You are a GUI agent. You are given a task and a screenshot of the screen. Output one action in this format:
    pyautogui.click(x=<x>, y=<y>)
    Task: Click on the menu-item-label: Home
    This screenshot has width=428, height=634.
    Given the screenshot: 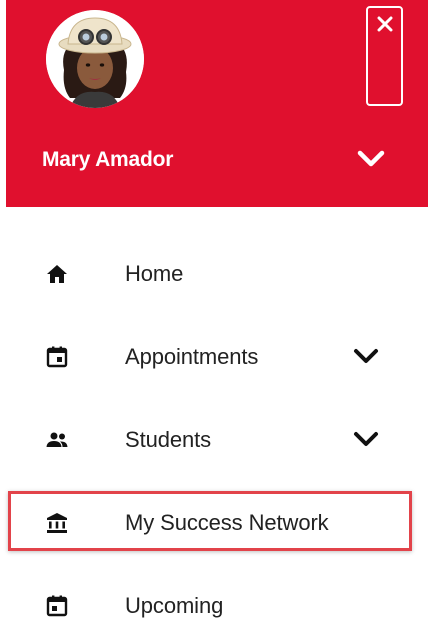 What is the action you would take?
    pyautogui.click(x=154, y=273)
    